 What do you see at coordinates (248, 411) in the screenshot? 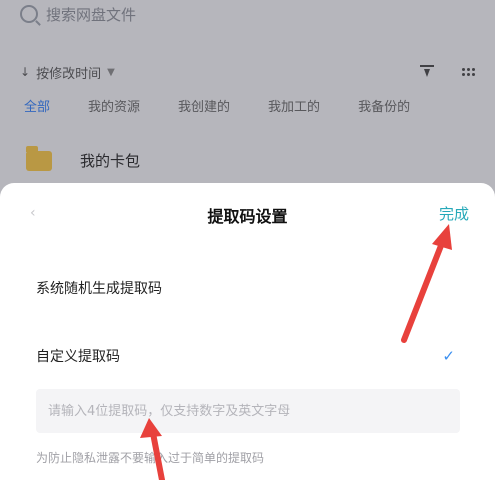
I see `extraction-code-input` at bounding box center [248, 411].